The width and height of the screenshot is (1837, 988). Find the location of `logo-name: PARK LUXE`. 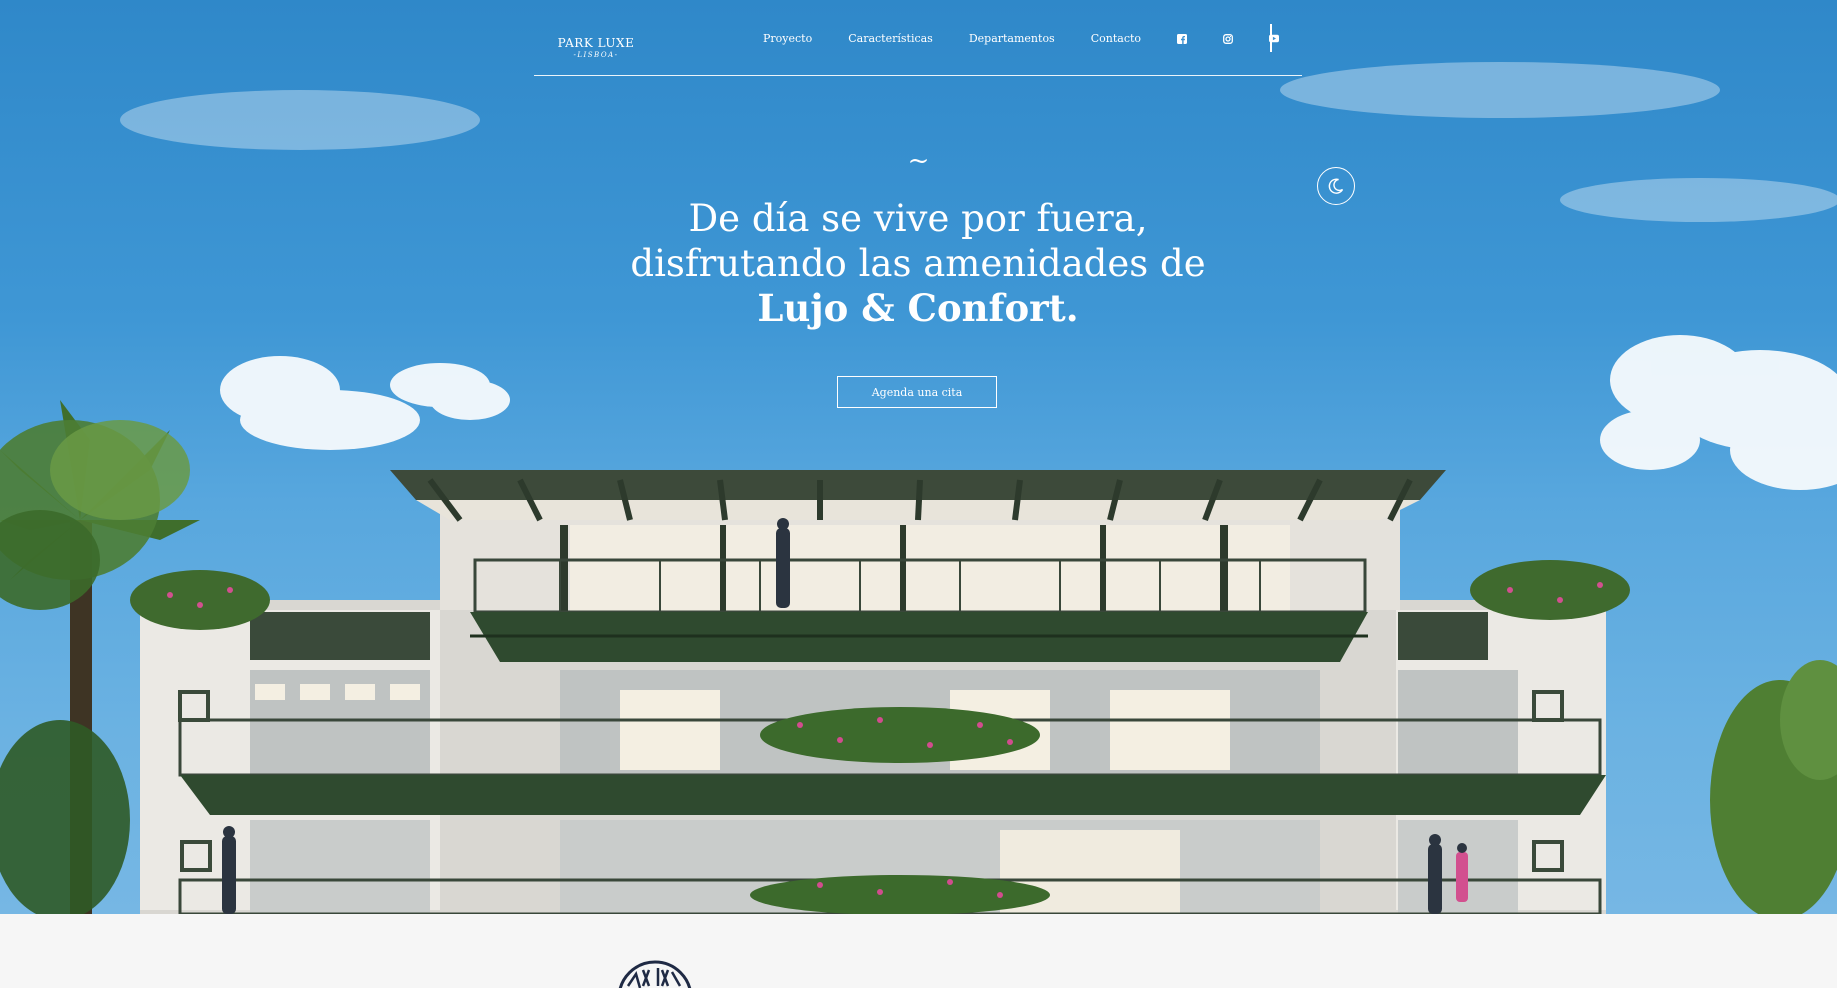

logo-name: PARK LUXE is located at coordinates (596, 43).